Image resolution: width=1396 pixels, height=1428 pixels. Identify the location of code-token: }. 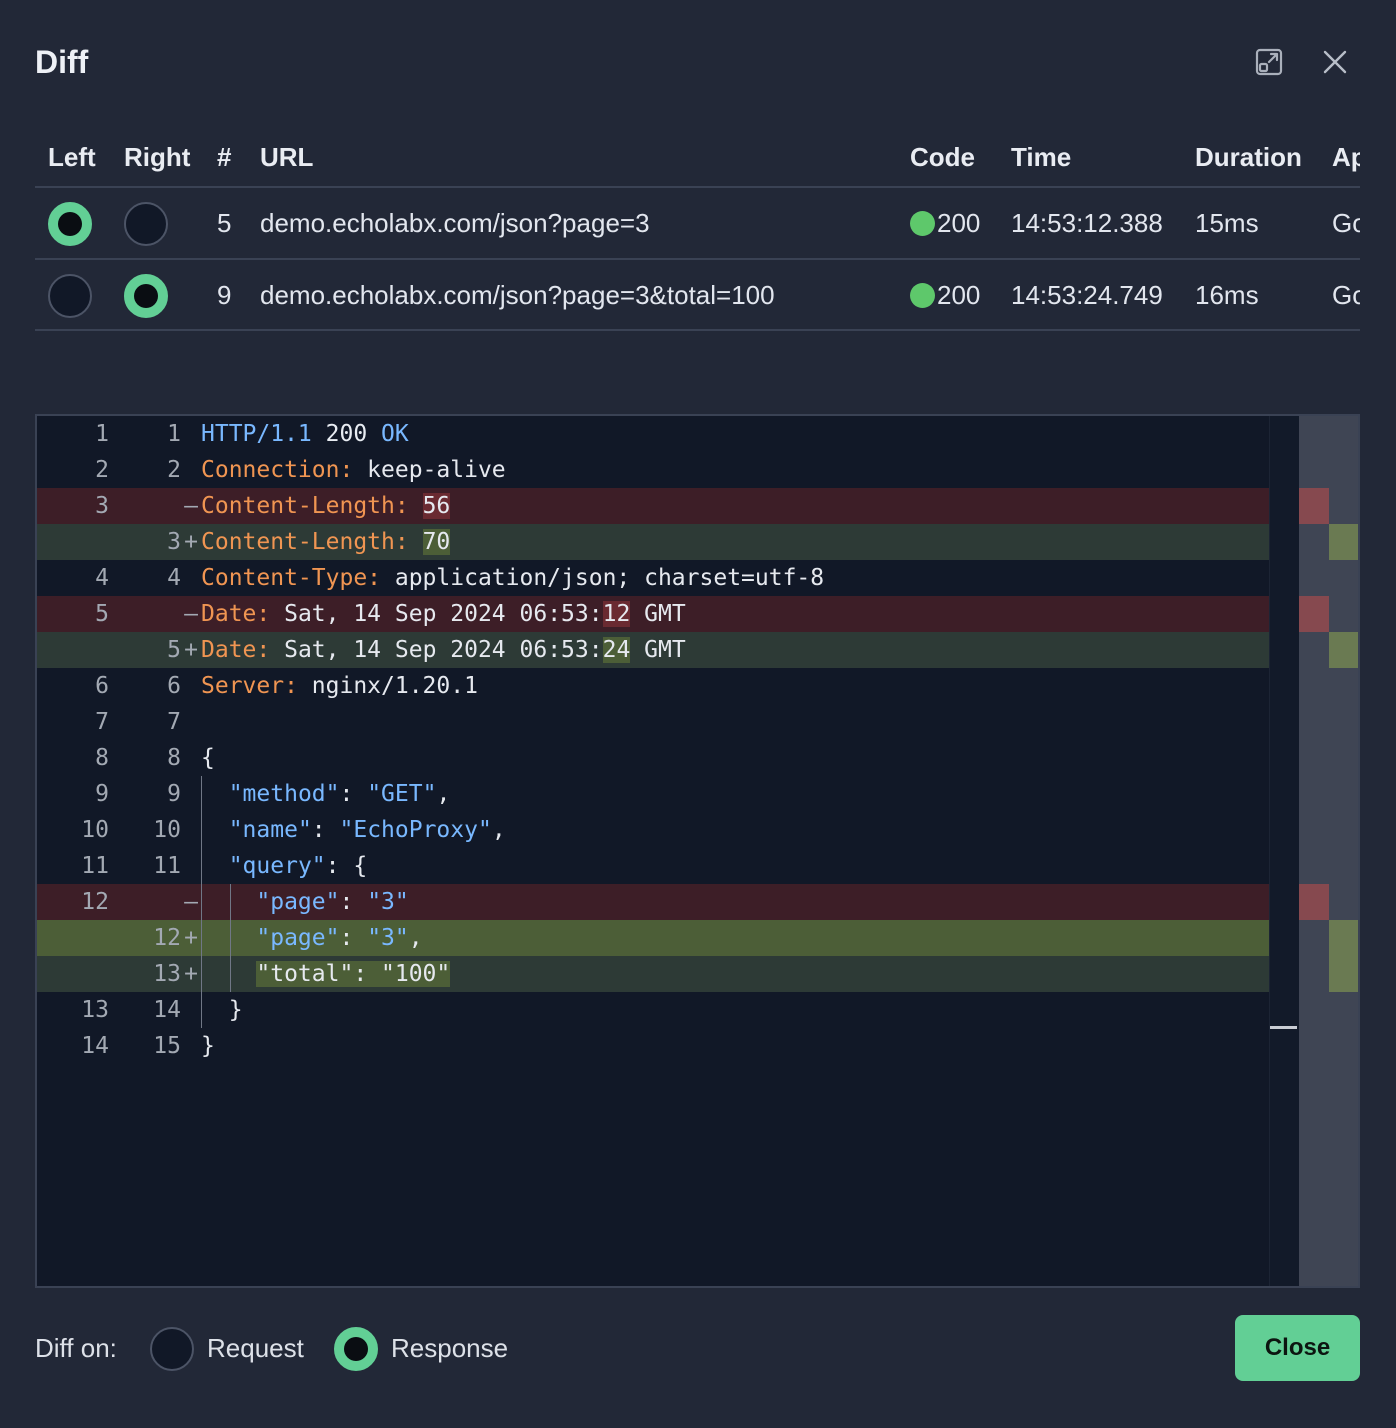
(222, 1010).